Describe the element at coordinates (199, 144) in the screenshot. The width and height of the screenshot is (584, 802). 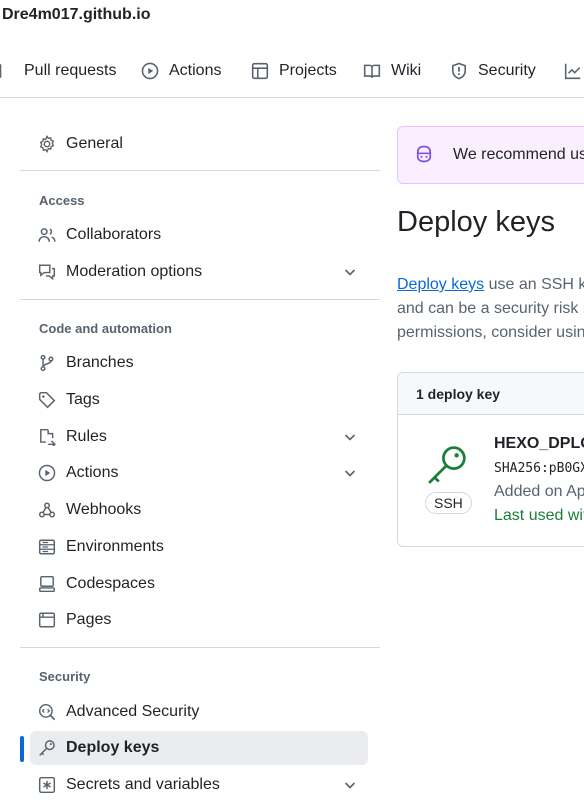
I see `sidebar-item-general: General` at that location.